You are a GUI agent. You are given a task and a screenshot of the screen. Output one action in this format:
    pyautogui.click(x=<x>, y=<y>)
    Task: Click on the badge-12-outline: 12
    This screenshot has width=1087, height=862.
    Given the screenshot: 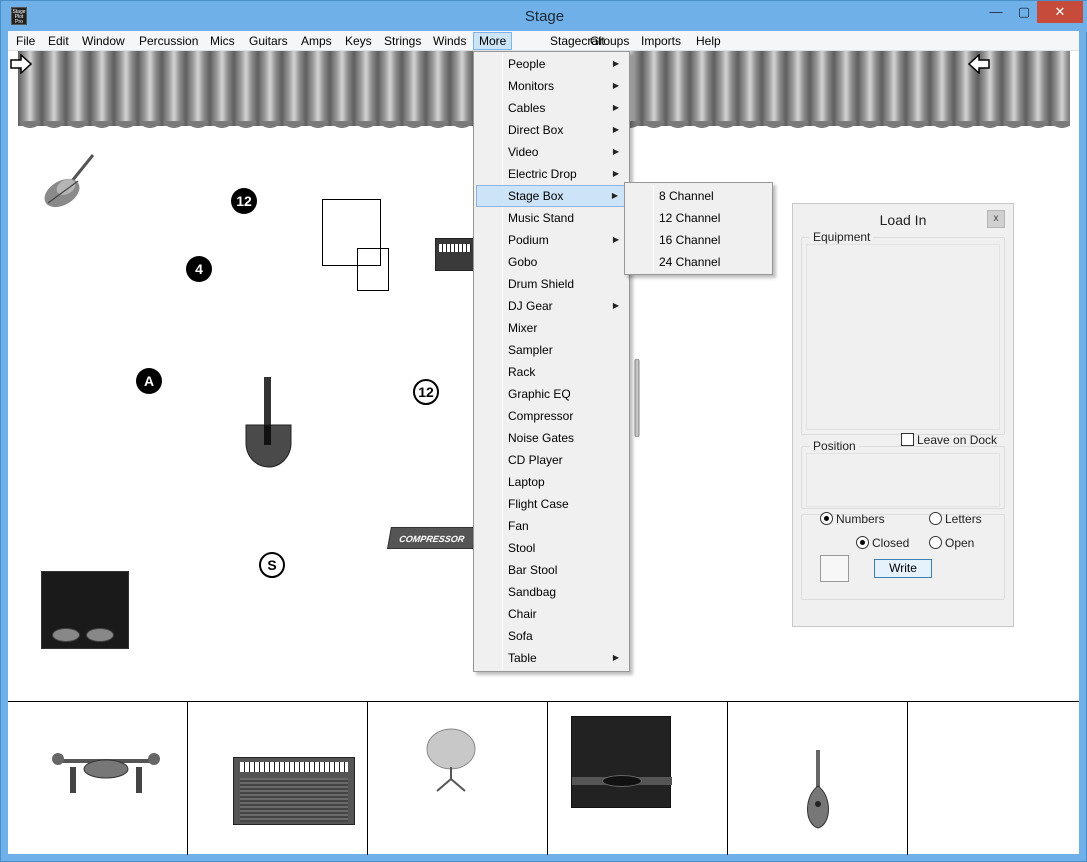 What is the action you would take?
    pyautogui.click(x=426, y=392)
    